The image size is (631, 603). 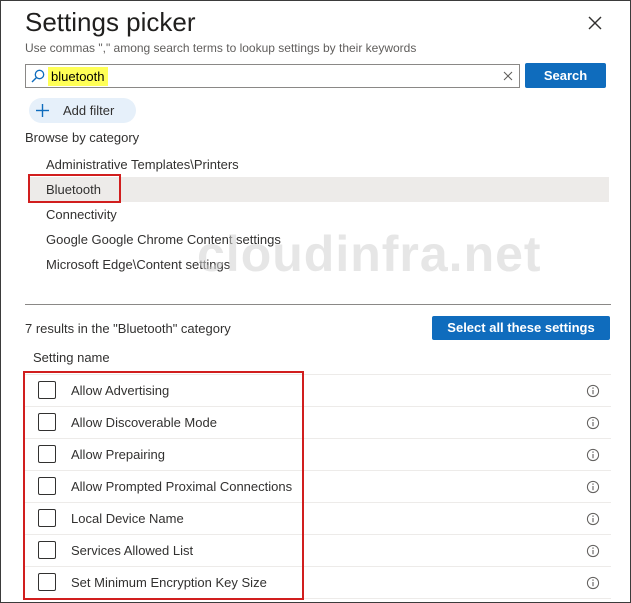 I want to click on results-summary: 7 results in the "Bluetooth" category, so click(x=128, y=328).